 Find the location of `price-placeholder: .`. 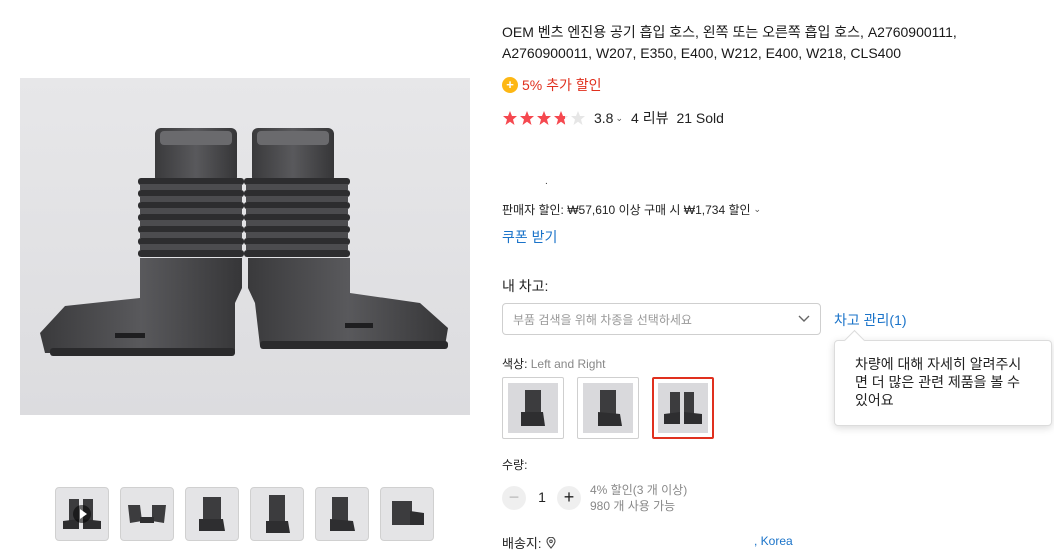

price-placeholder: . is located at coordinates (546, 181).